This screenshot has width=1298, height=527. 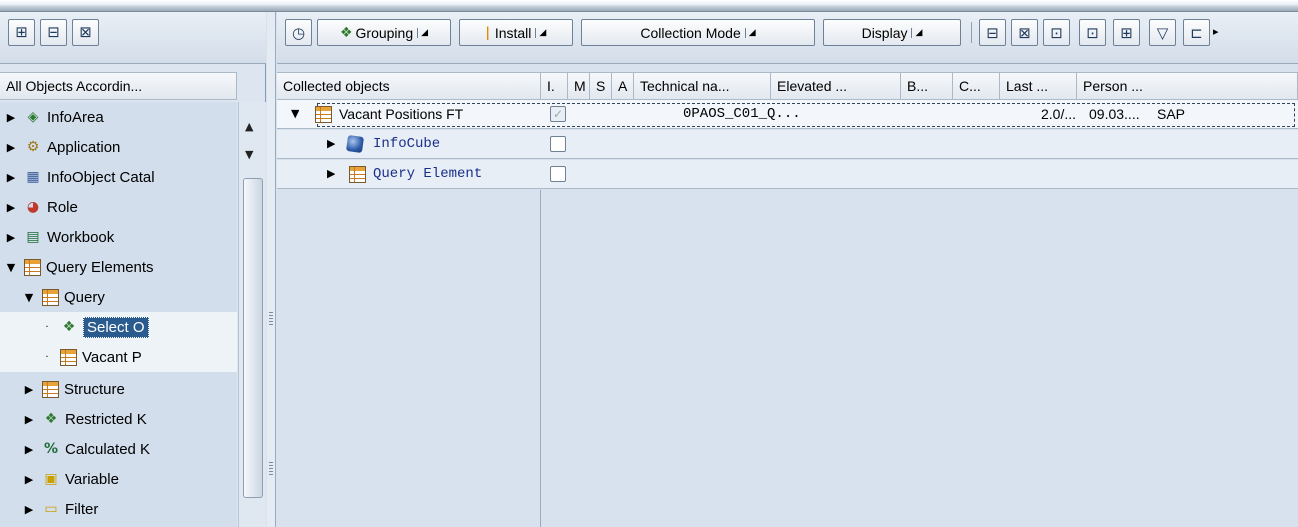 I want to click on tree-item-query-elements: ▼ Query Elements, so click(x=118, y=267).